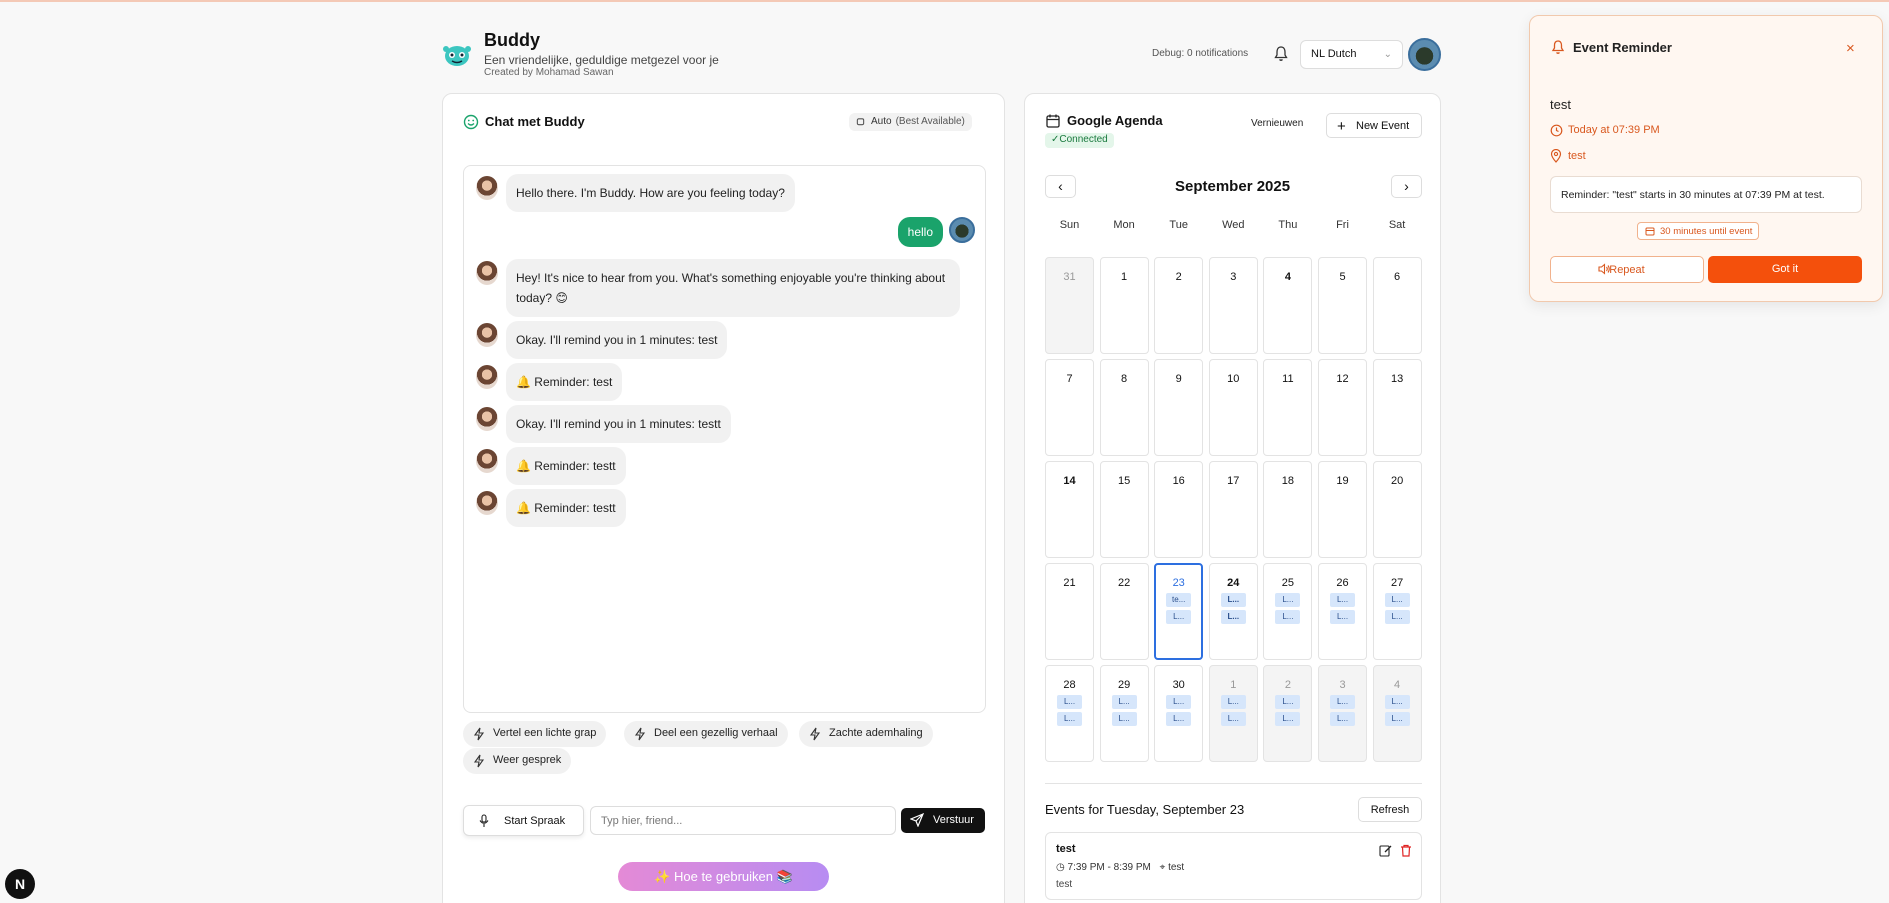  What do you see at coordinates (487, 503) in the screenshot?
I see `buddy-avatar` at bounding box center [487, 503].